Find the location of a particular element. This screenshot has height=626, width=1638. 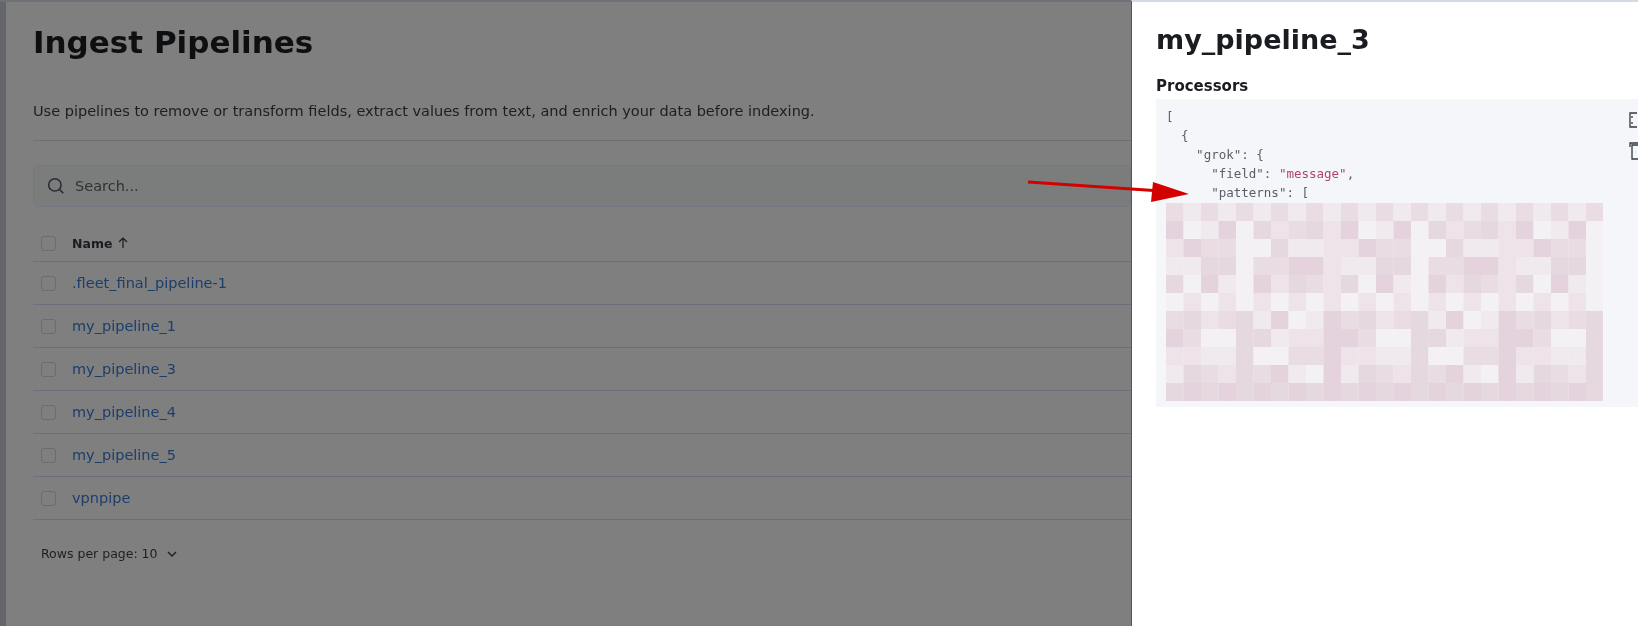

pipeline-link: vpnpipe is located at coordinates (101, 498).